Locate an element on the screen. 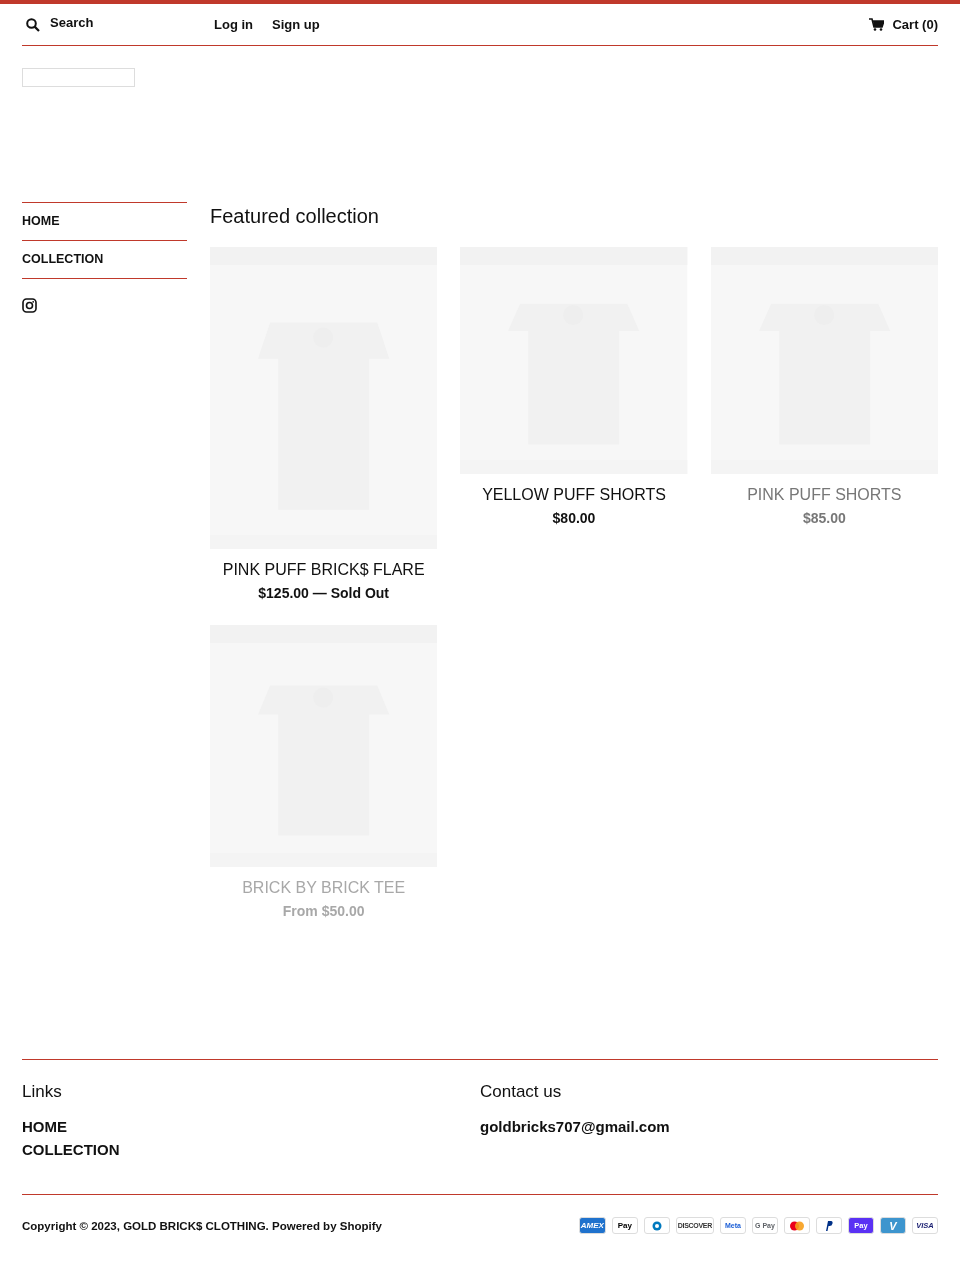 This screenshot has width=960, height=1273. footer-heading: Links is located at coordinates (42, 1092).